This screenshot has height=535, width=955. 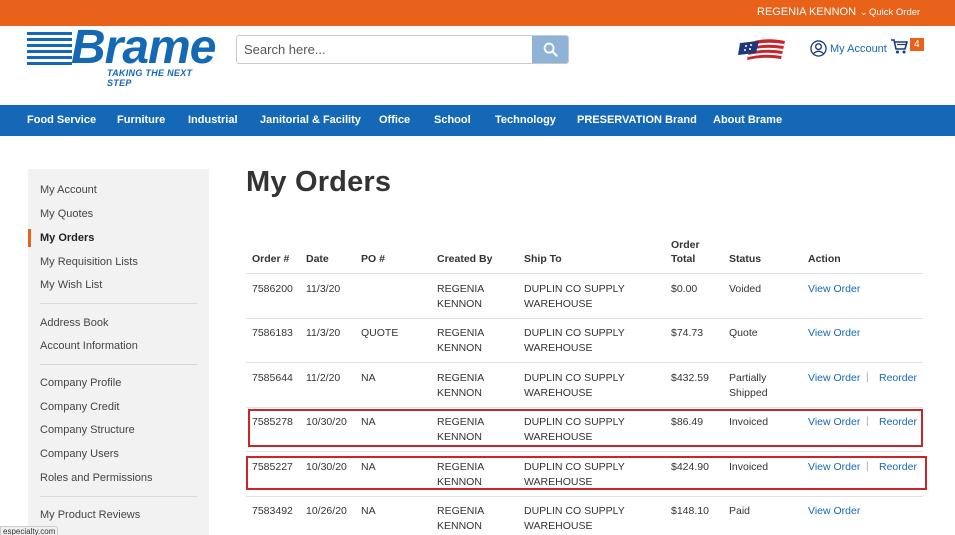 I want to click on search-bar, so click(x=402, y=49).